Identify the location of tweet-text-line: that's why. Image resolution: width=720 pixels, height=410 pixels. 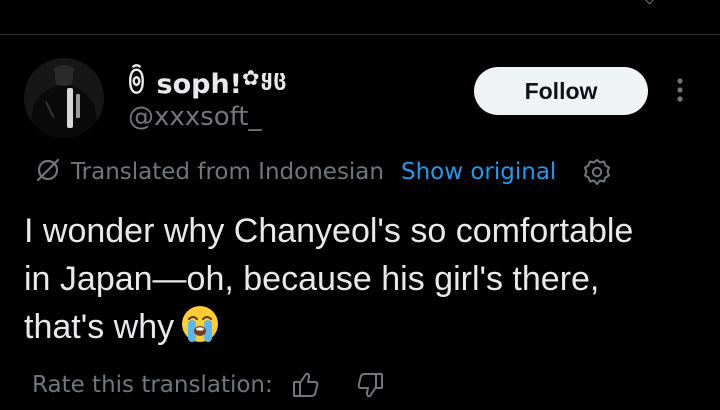
(369, 330).